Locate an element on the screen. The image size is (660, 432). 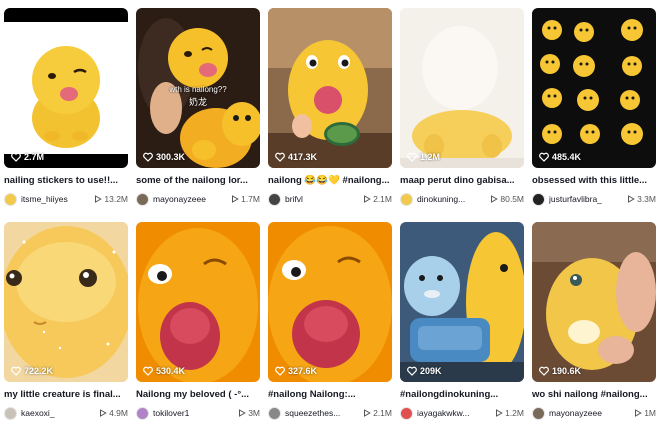
video-caption-overlay: wth is nailong?? 奶龙 is located at coordinates (198, 96).